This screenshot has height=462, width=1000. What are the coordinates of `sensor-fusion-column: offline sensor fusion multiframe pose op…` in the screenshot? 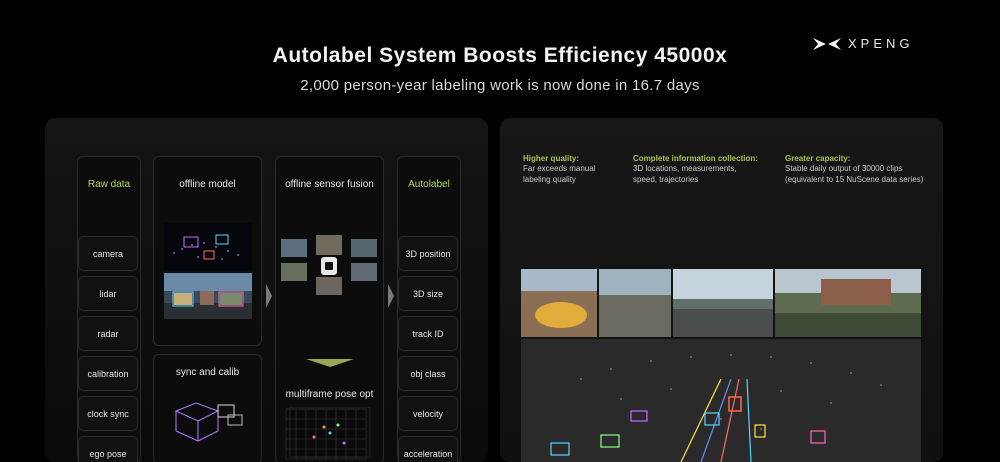 It's located at (329, 309).